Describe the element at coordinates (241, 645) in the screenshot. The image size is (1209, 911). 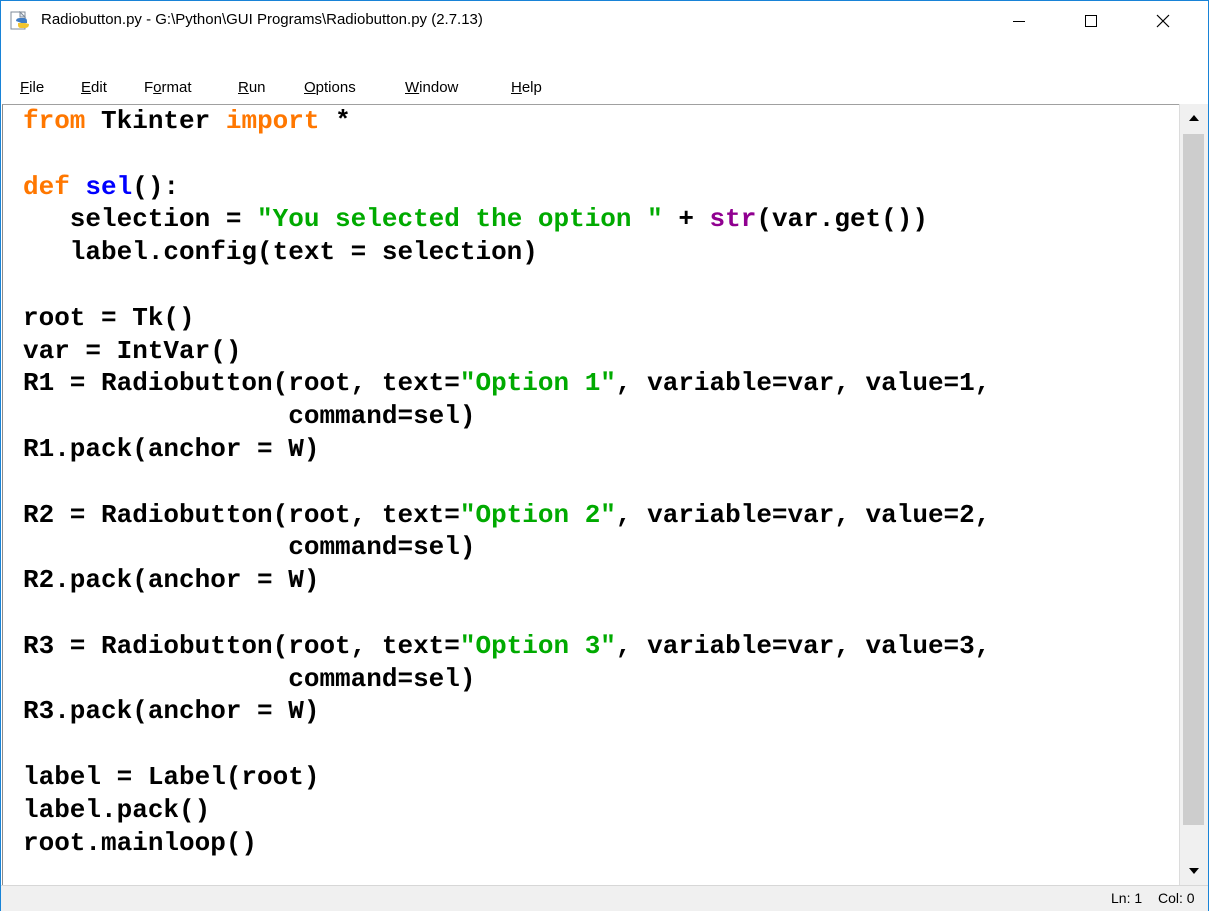
I see `code-token: R3 = Radiobutton(root, text=` at that location.